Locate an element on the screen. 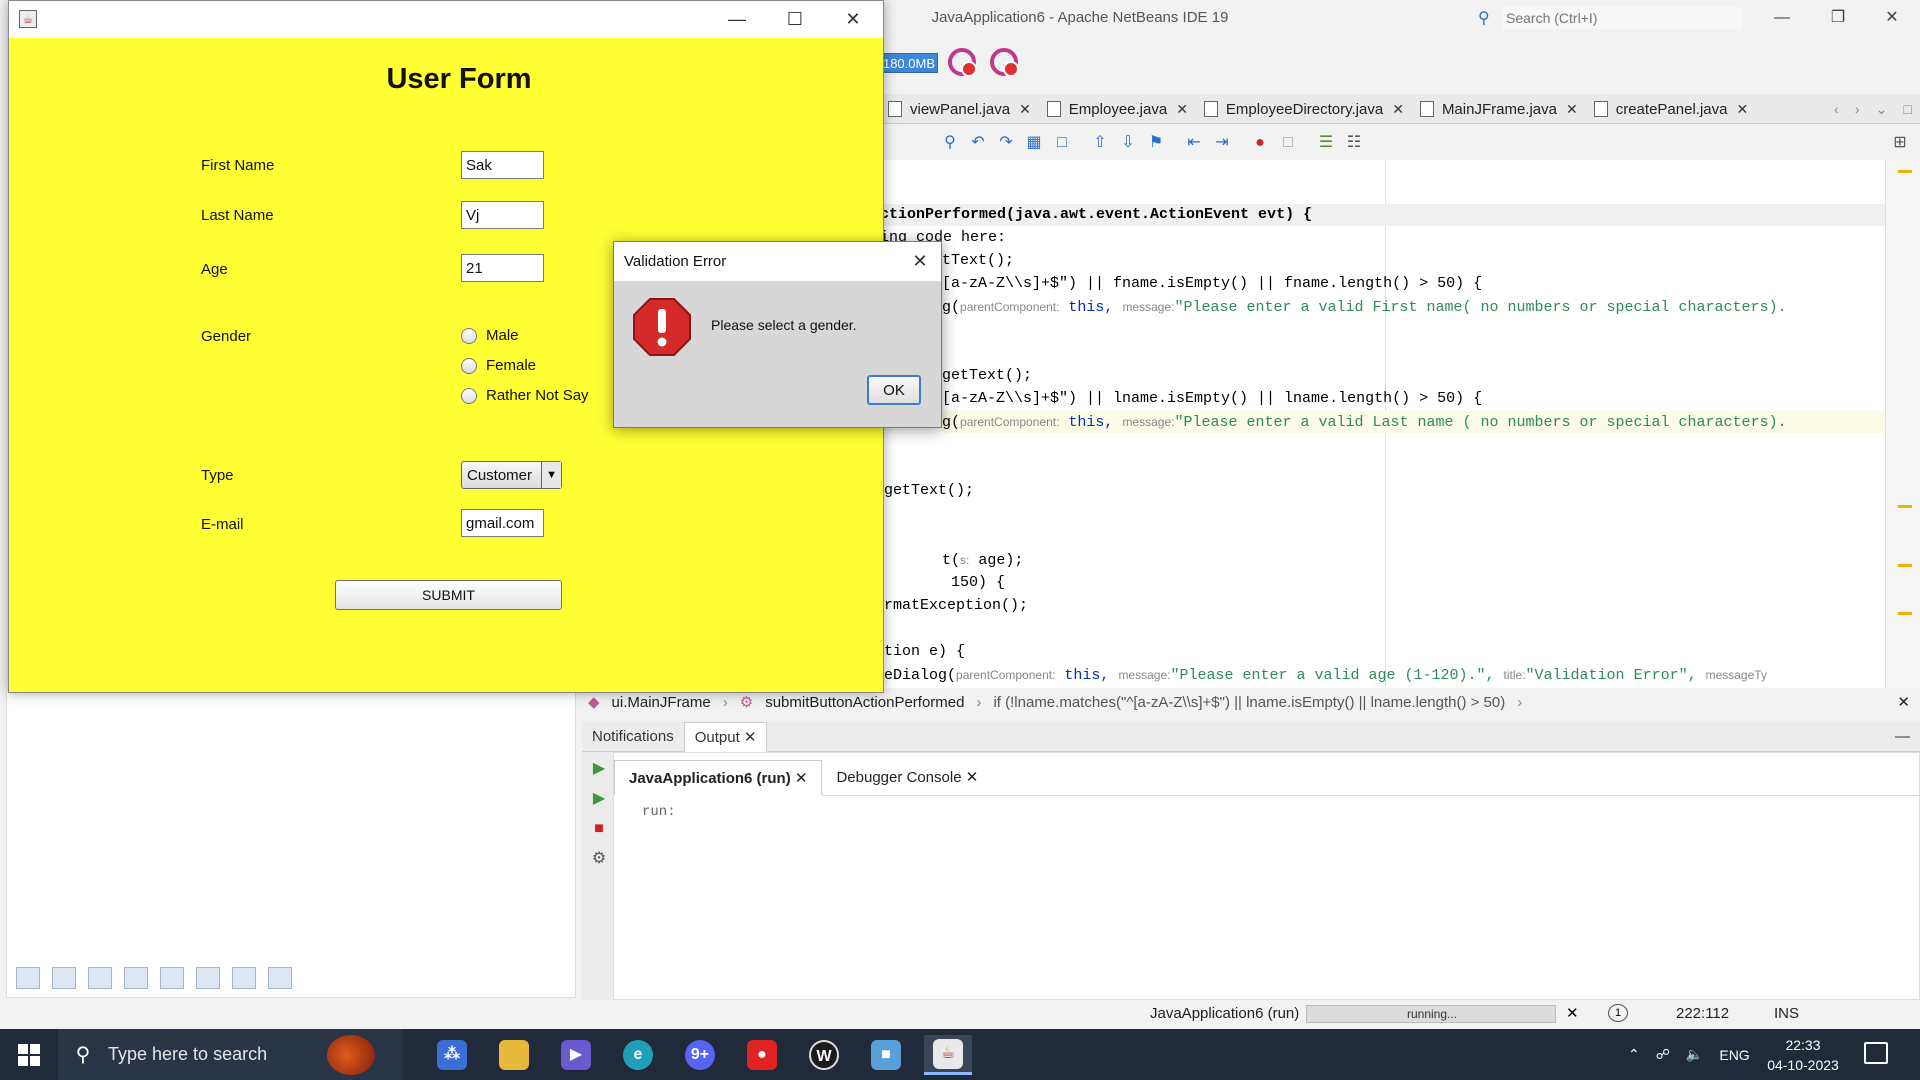  stop-macro-icon: □ is located at coordinates (1288, 143).